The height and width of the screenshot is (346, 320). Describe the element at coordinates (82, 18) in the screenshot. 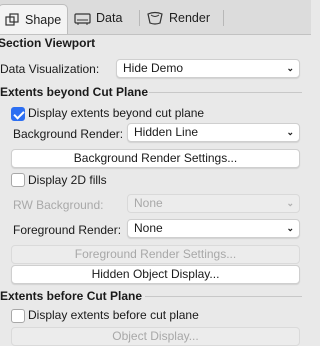

I see `data-icon` at that location.